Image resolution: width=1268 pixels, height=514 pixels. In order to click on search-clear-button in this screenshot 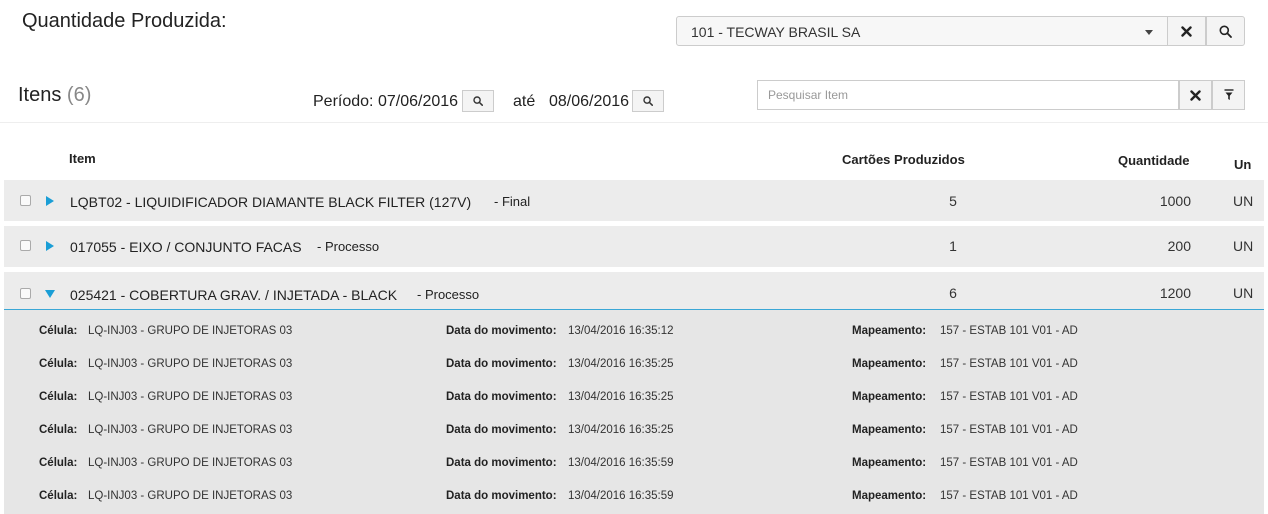, I will do `click(1195, 95)`.